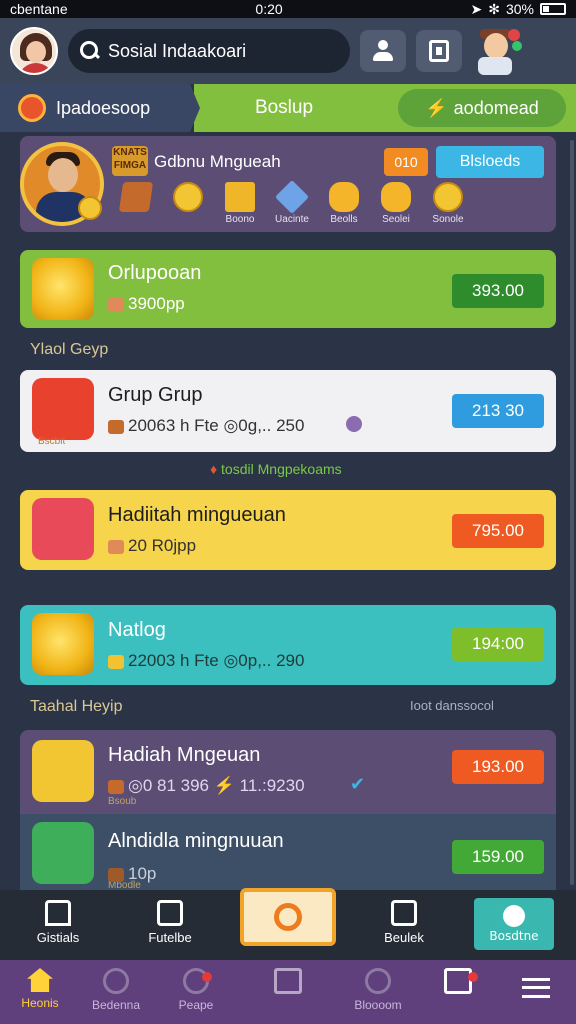 The width and height of the screenshot is (576, 1024). What do you see at coordinates (116, 981) in the screenshot?
I see `refresh-icon` at bounding box center [116, 981].